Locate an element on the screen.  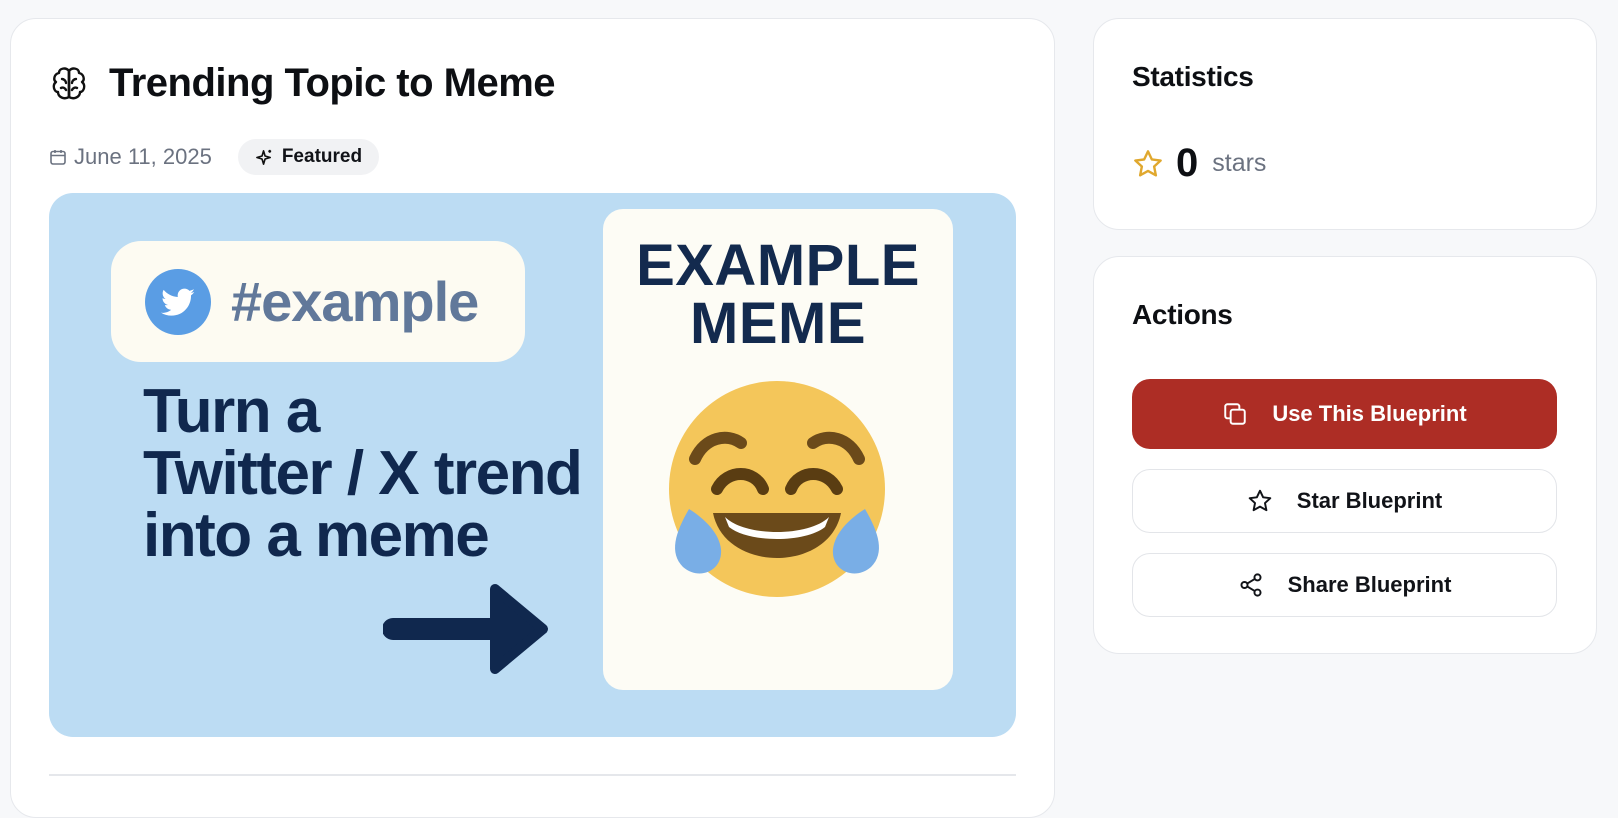
featured-badge-label: Featured is located at coordinates (322, 156).